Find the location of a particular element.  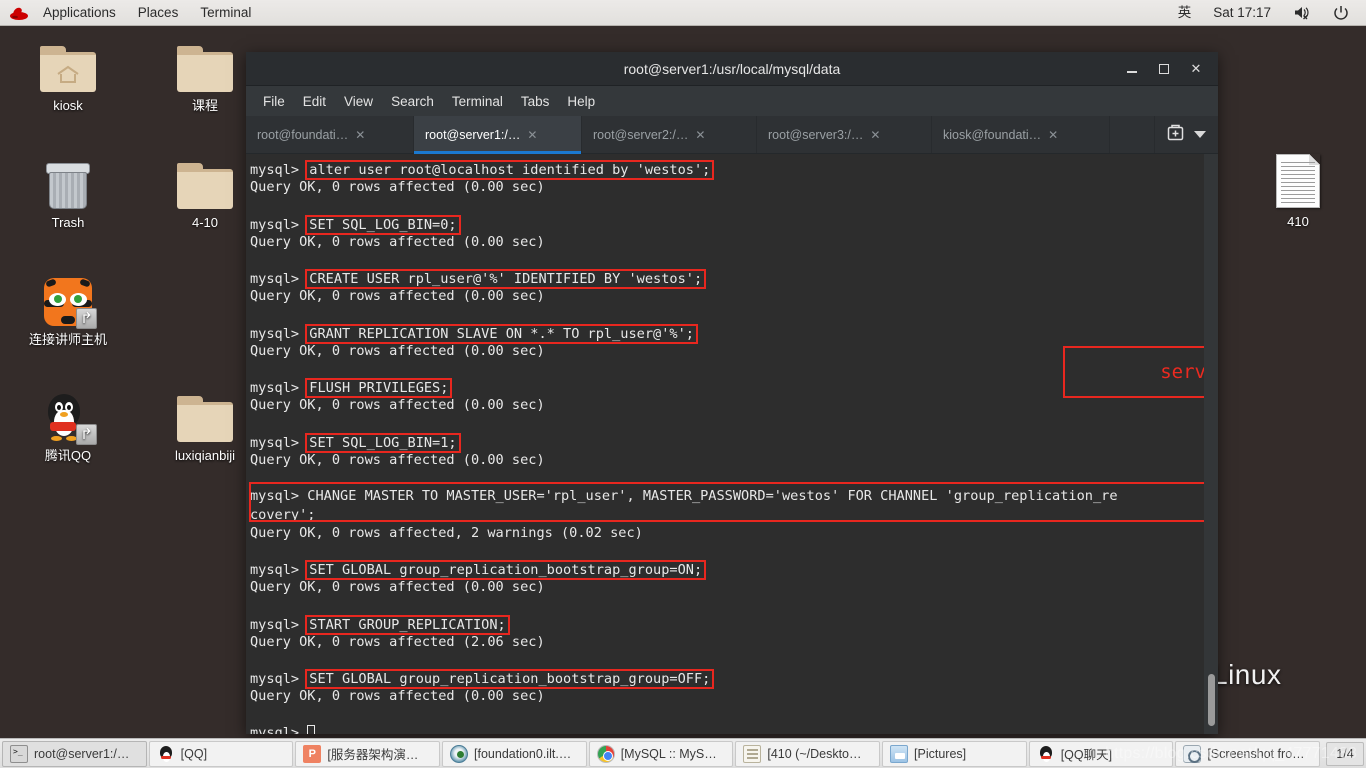

terminal-scrollbar-thumb is located at coordinates (1211, 700).